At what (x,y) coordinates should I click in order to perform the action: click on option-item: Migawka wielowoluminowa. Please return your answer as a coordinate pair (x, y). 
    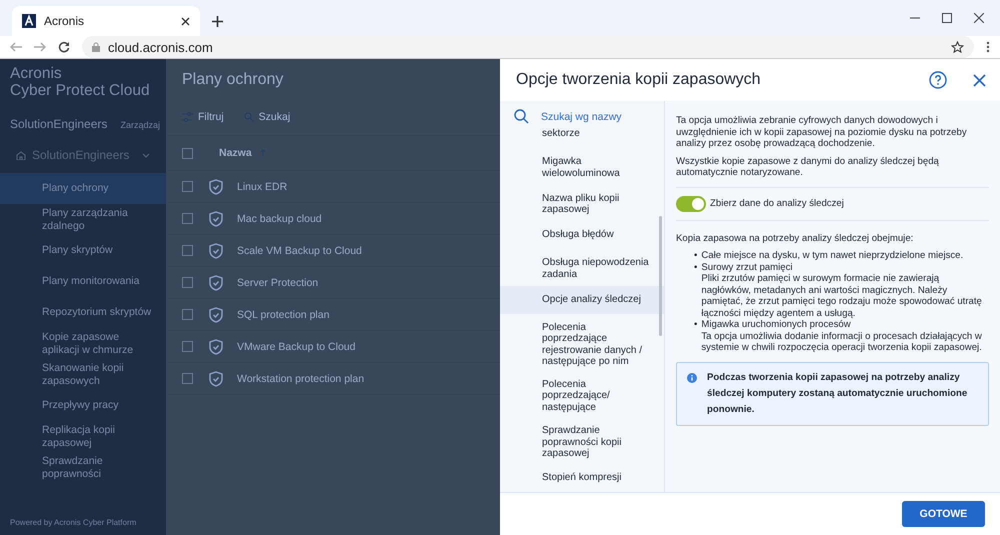
    Looking at the image, I should click on (582, 166).